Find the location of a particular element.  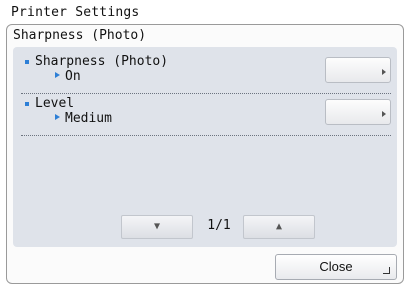

dialog-title: Sharpness (Photo) is located at coordinates (80, 35).